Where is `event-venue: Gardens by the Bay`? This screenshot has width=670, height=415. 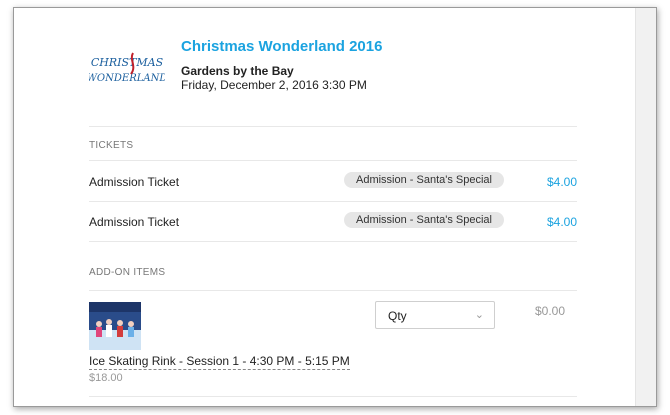 event-venue: Gardens by the Bay is located at coordinates (237, 71).